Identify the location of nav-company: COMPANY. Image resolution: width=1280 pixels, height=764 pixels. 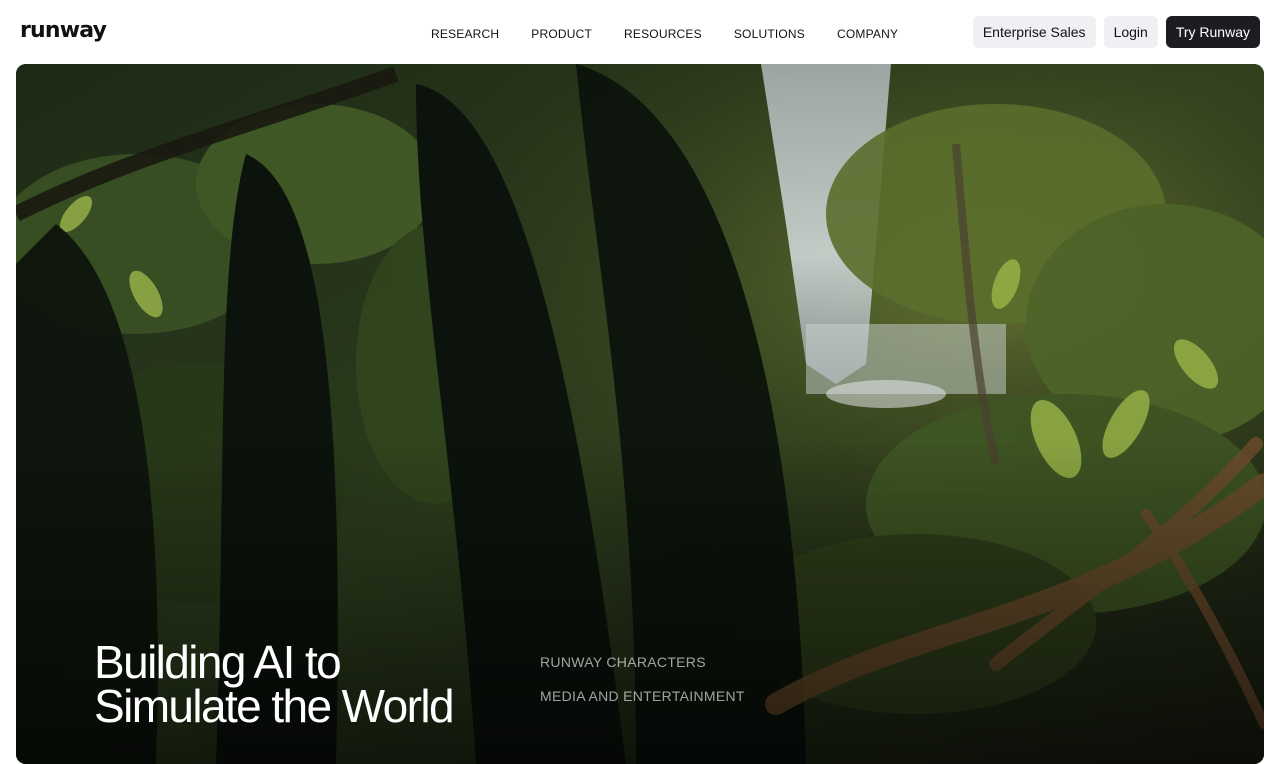
(867, 34).